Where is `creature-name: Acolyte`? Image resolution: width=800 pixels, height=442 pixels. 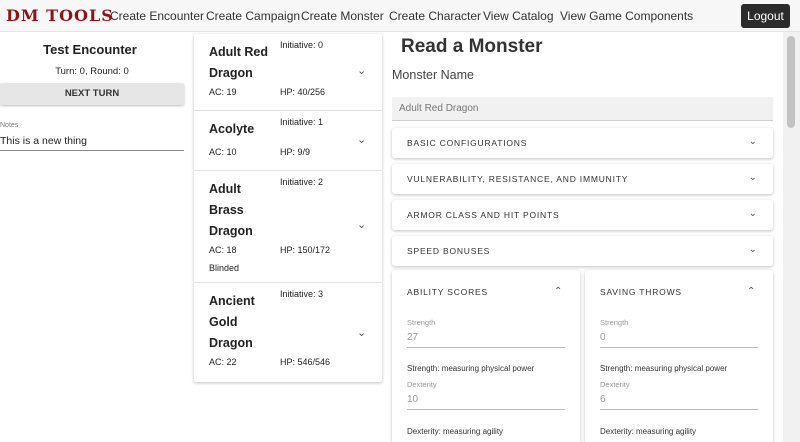 creature-name: Acolyte is located at coordinates (232, 129).